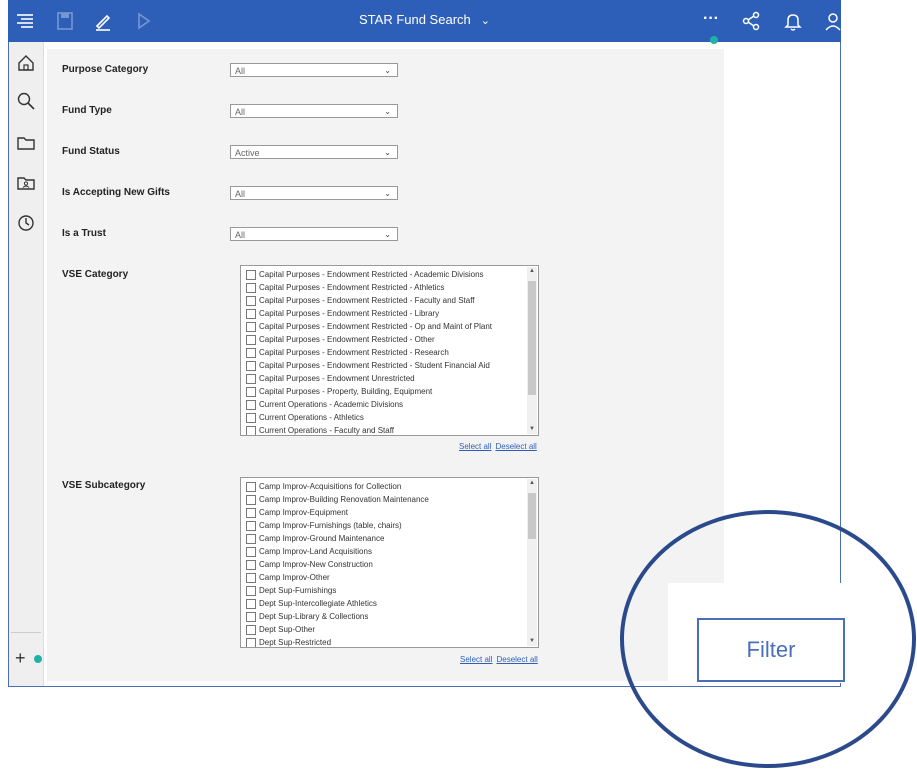  I want to click on list-item: Camp Improv-Other, so click(389, 577).